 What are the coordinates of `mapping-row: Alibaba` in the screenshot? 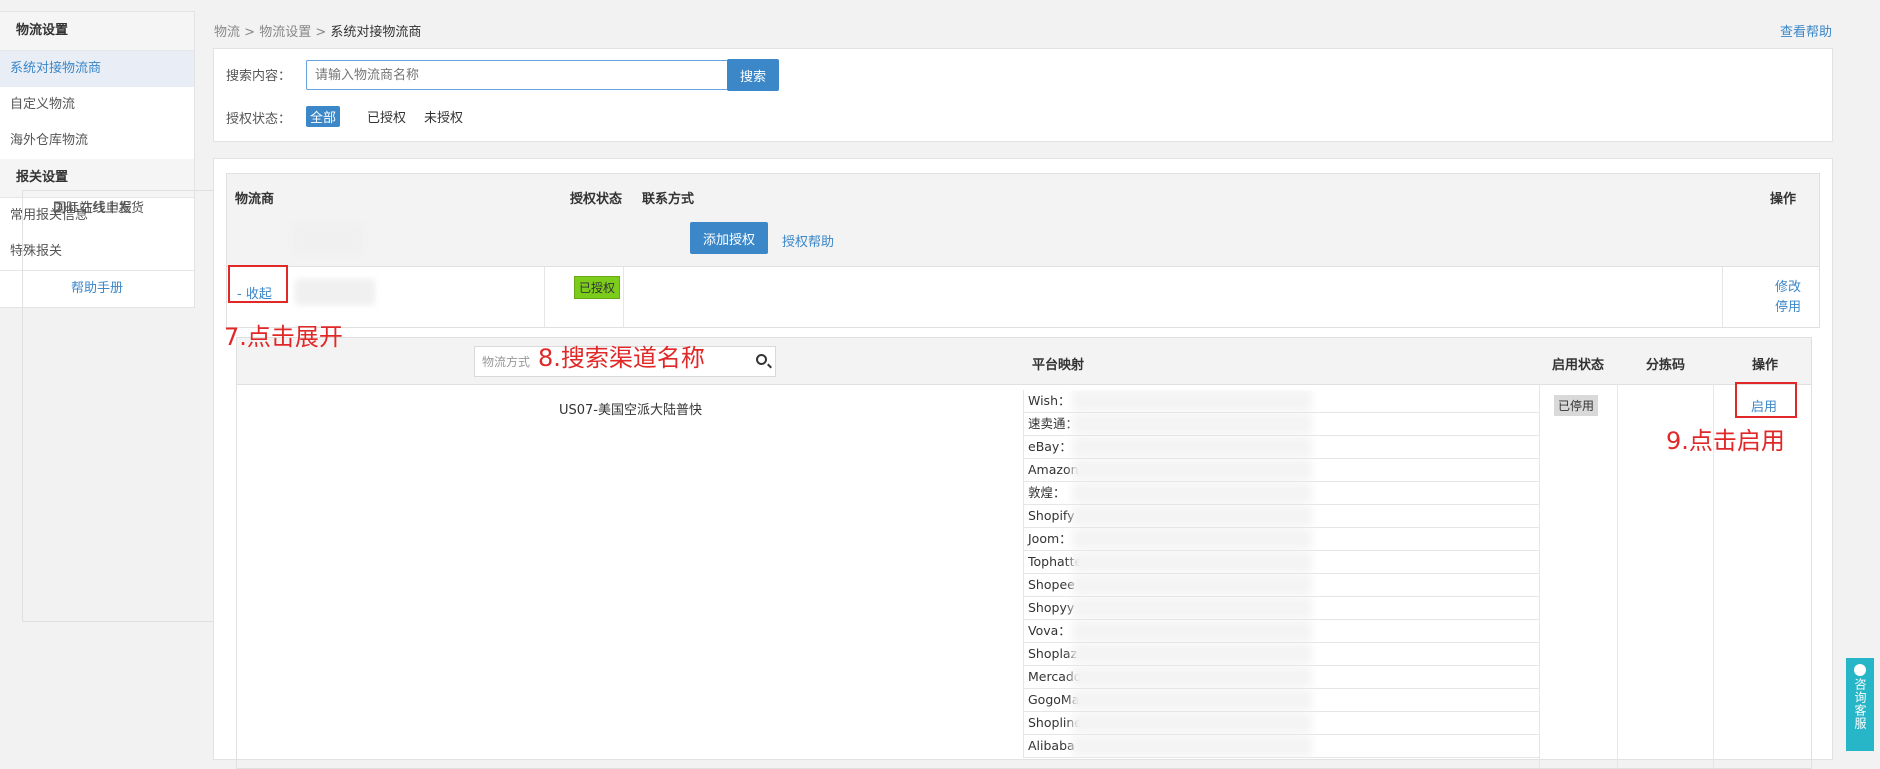 It's located at (1281, 746).